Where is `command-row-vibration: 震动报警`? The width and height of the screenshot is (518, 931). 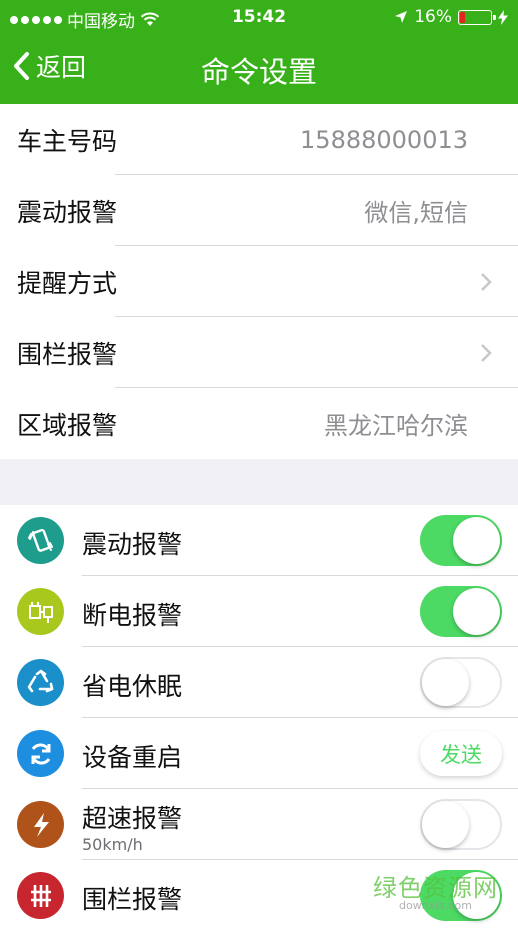 command-row-vibration: 震动报警 is located at coordinates (259, 540).